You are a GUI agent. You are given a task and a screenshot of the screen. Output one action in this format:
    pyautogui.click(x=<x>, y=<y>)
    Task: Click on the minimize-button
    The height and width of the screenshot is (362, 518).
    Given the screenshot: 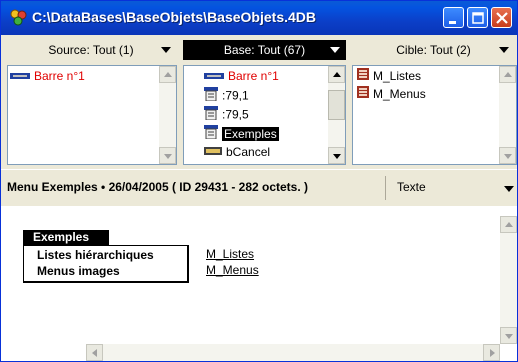 What is the action you would take?
    pyautogui.click(x=453, y=17)
    